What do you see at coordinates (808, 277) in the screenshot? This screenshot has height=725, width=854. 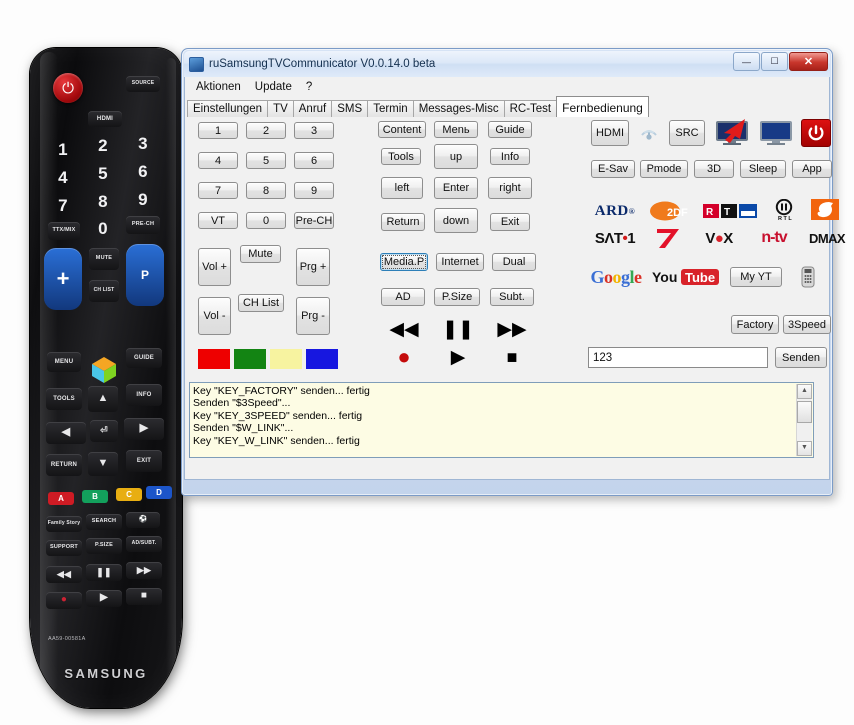 I see `remote-icon` at bounding box center [808, 277].